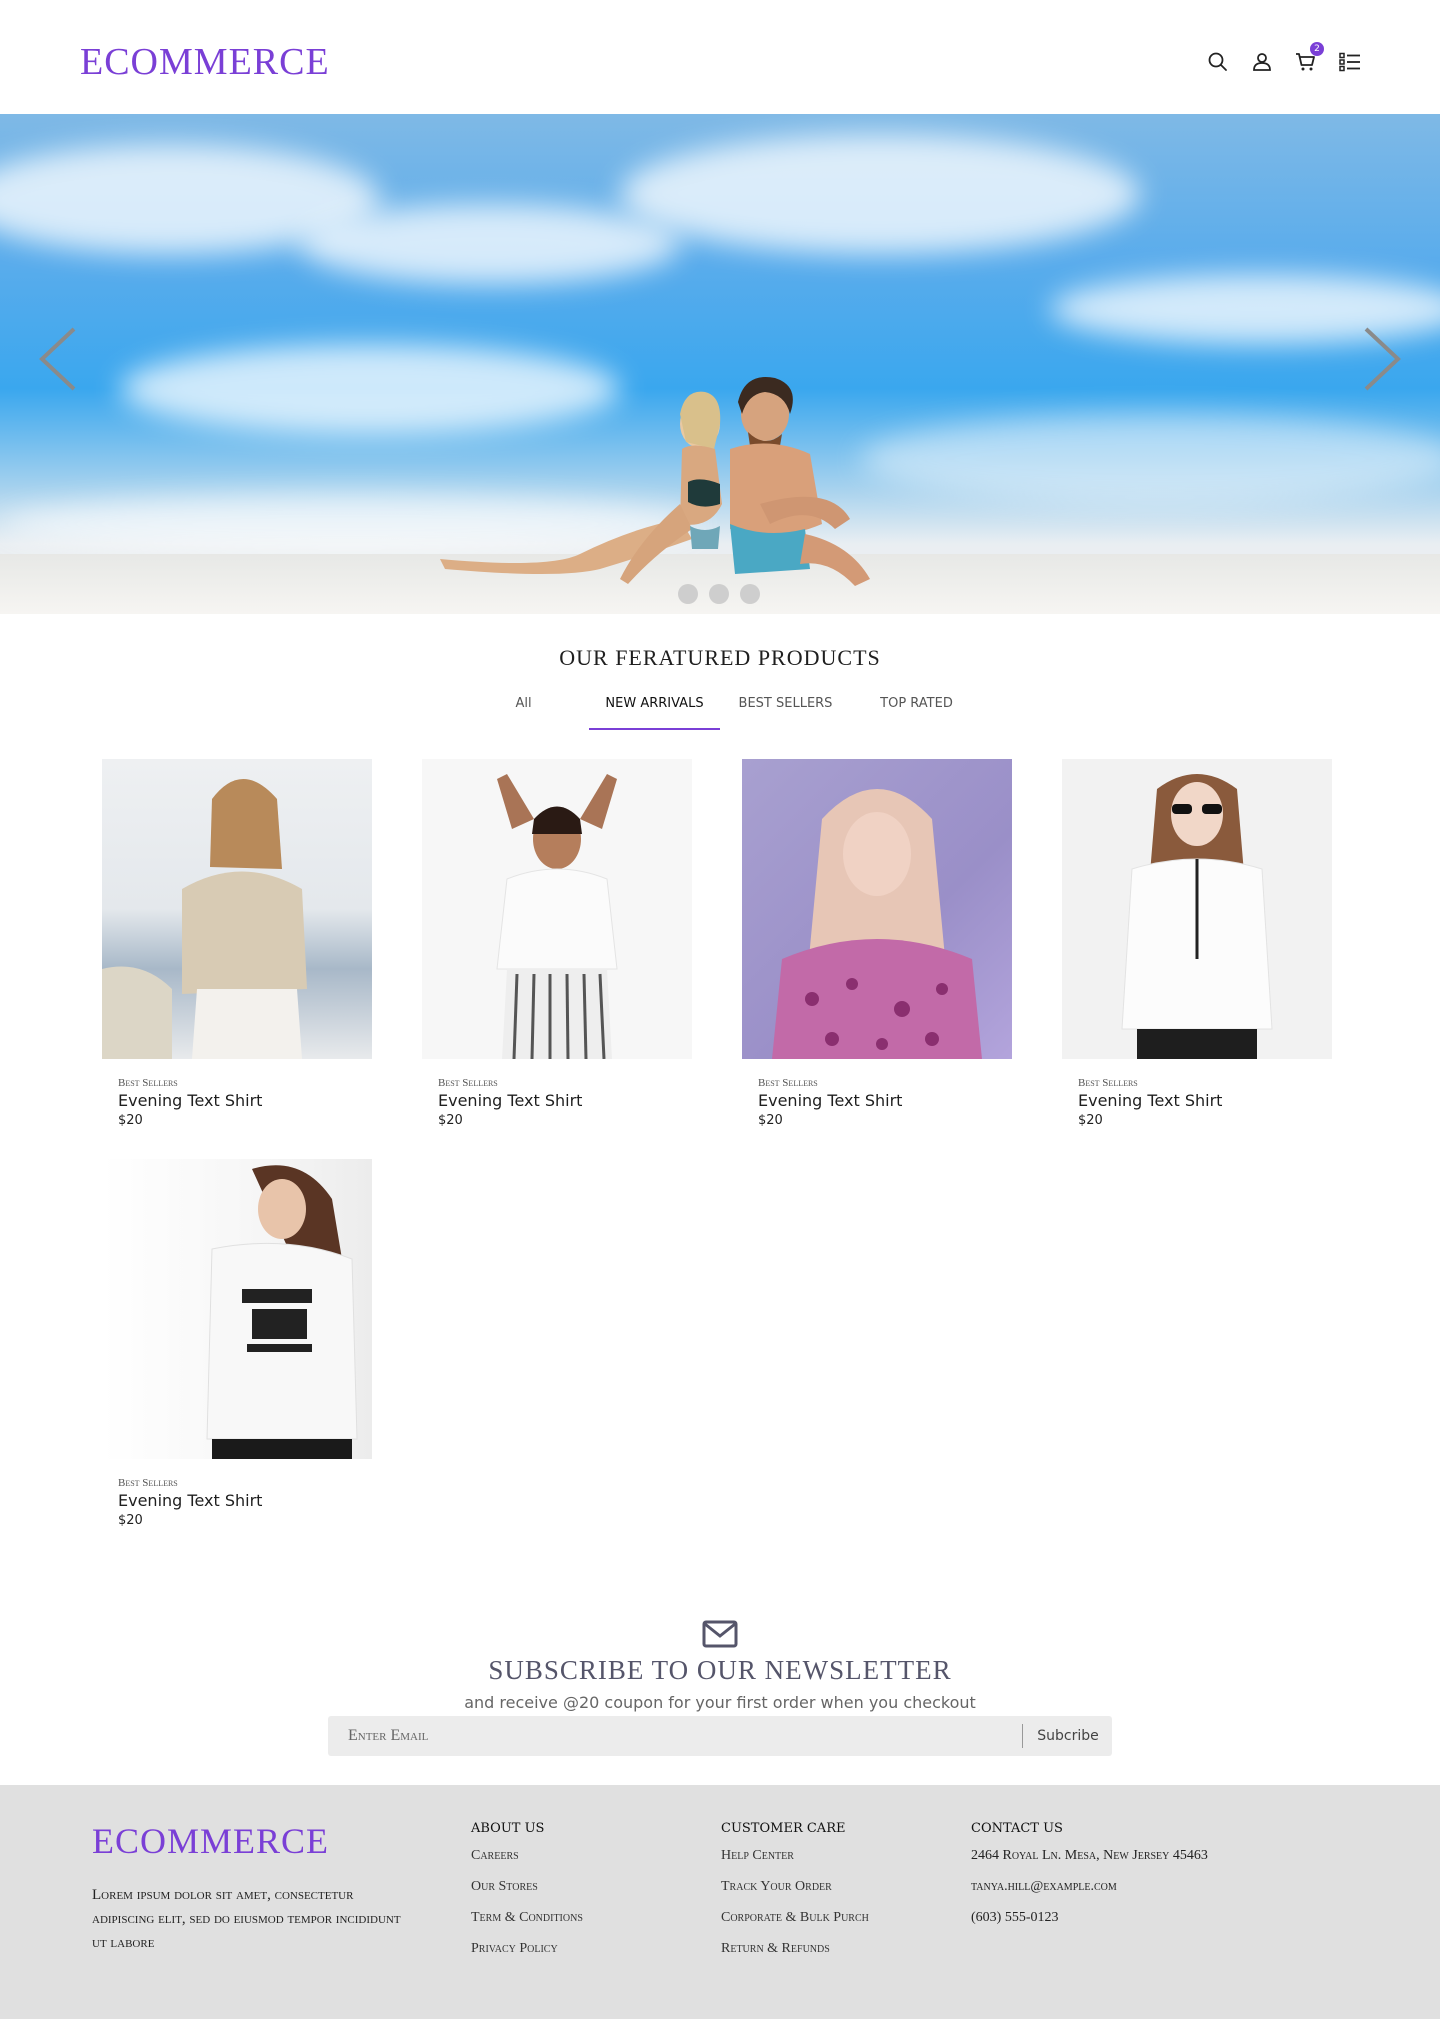 This screenshot has width=1440, height=2019. I want to click on header-icons: 2, so click(1284, 58).